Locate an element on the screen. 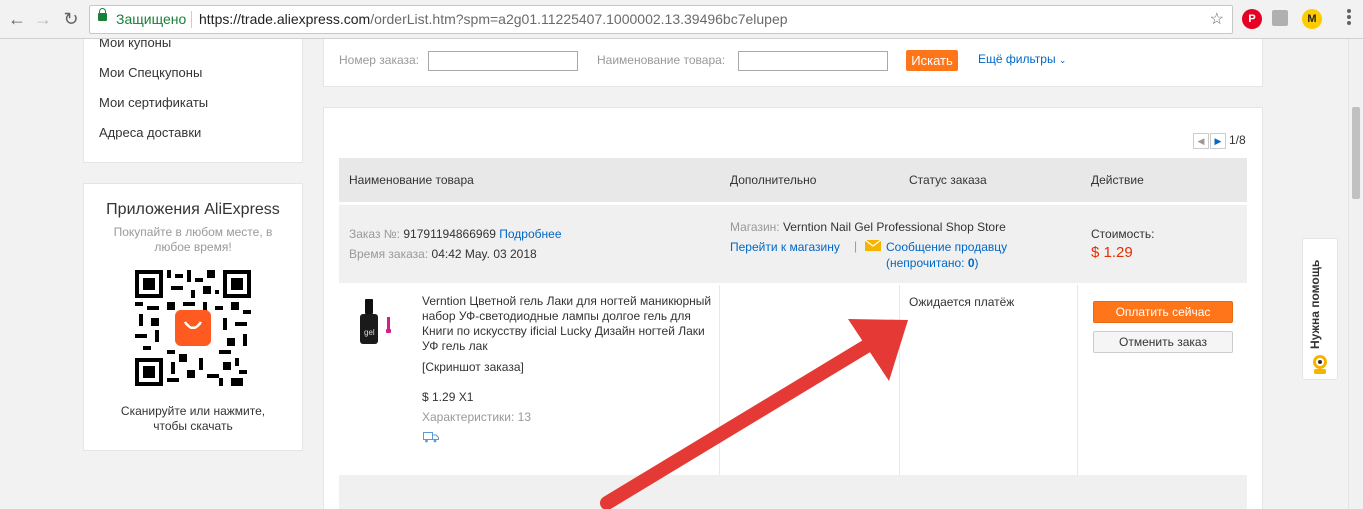 This screenshot has height=509, width=1363. item-specs: Характеристики: 13 is located at coordinates (476, 417).